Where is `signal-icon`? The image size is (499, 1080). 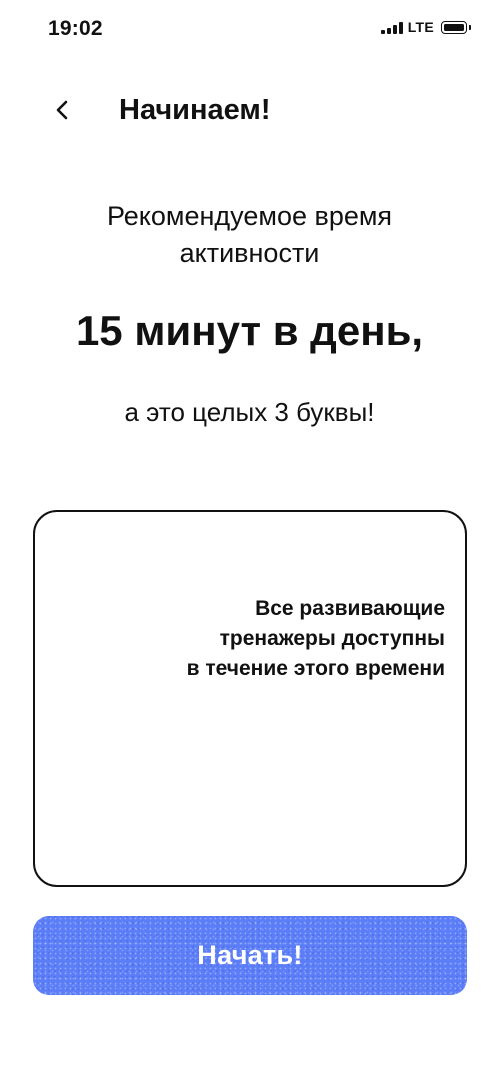 signal-icon is located at coordinates (391, 27).